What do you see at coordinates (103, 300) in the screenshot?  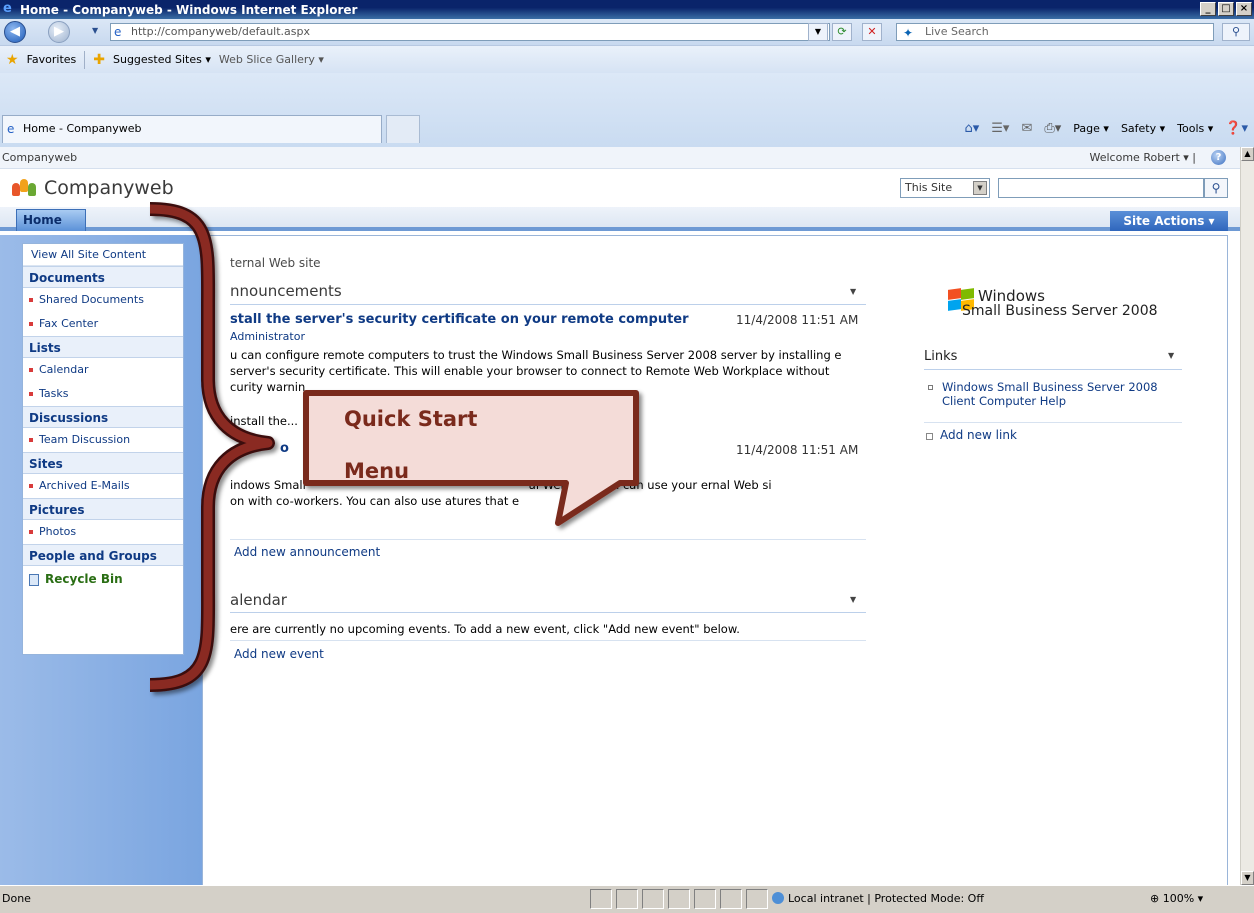 I see `ql-item-shared-documents: Shared Documents` at bounding box center [103, 300].